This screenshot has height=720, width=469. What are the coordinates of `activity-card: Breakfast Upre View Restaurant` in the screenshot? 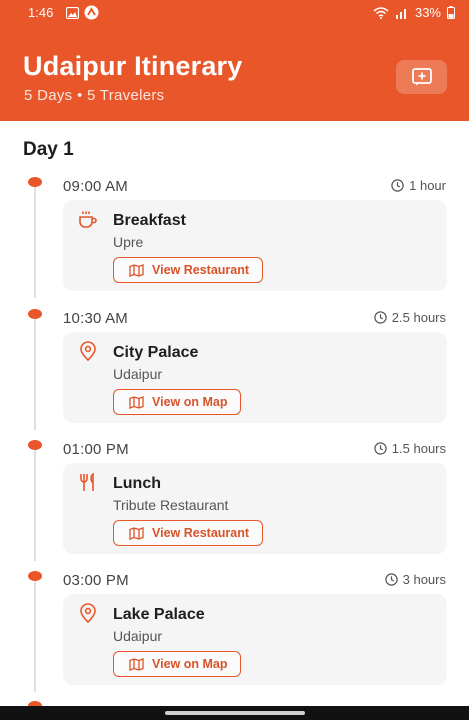 It's located at (255, 245).